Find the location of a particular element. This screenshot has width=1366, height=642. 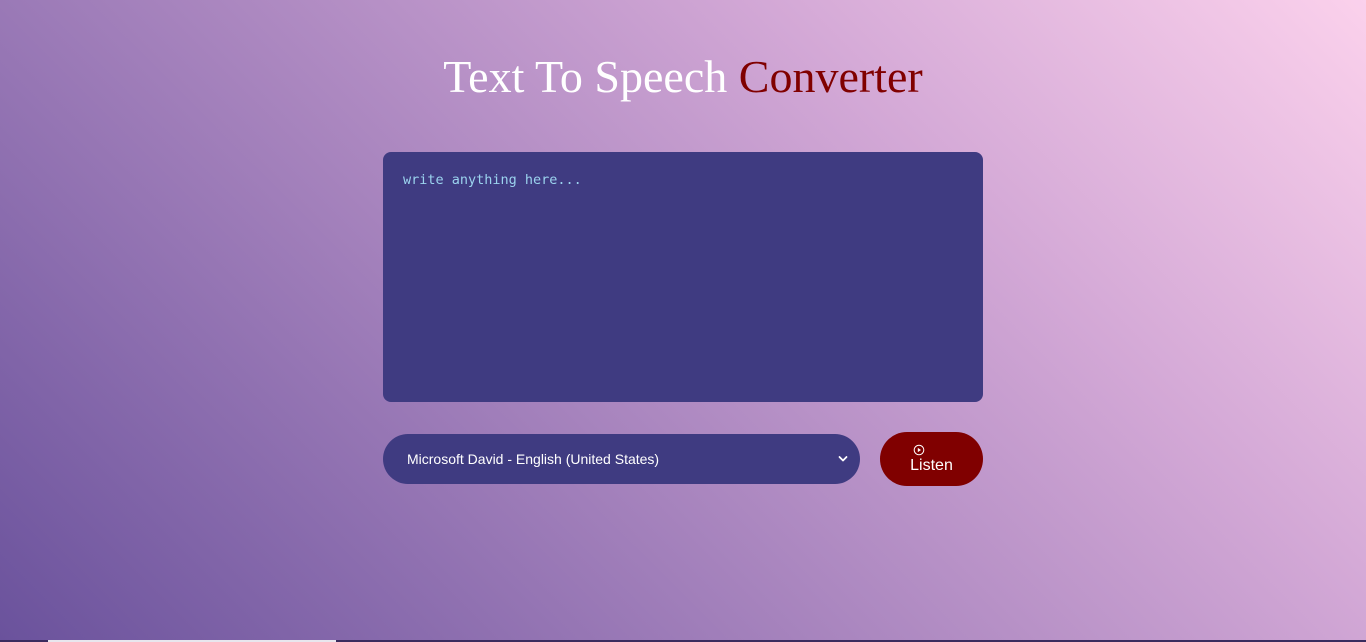

title-converter: Converter is located at coordinates (830, 76).